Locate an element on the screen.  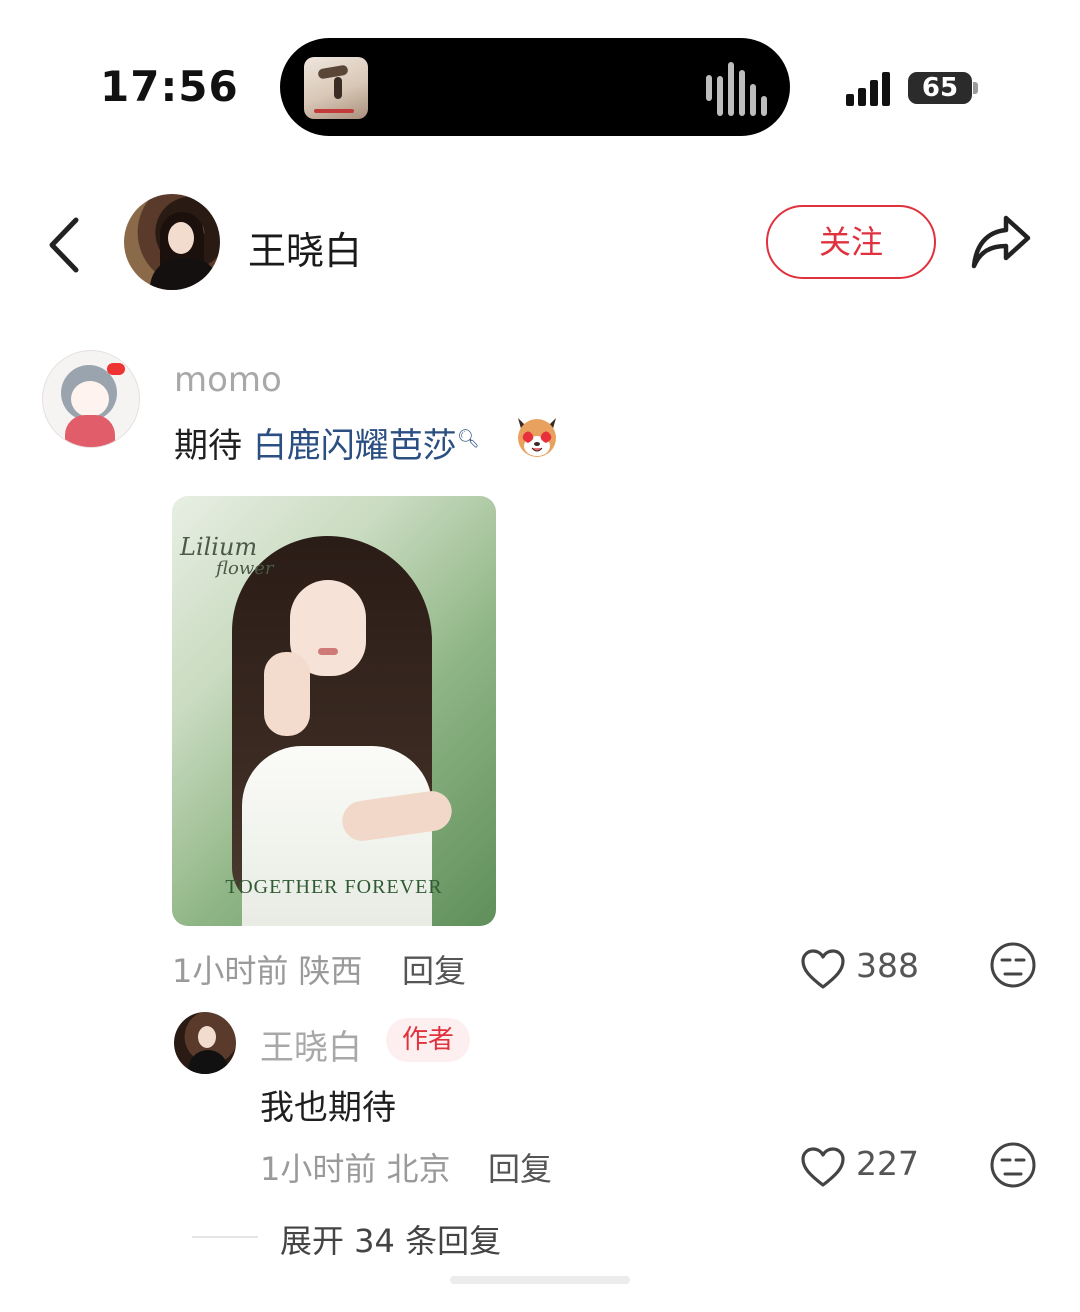
reply-username: 王晓白 is located at coordinates (311, 1044).